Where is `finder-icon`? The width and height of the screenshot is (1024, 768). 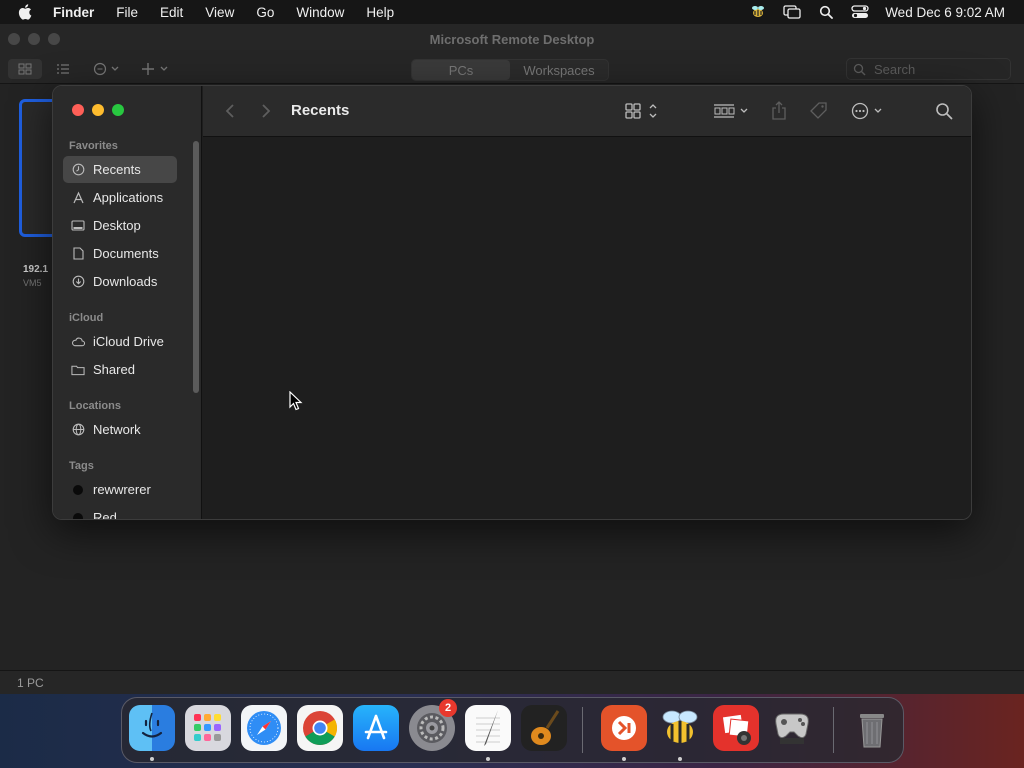 finder-icon is located at coordinates (152, 728).